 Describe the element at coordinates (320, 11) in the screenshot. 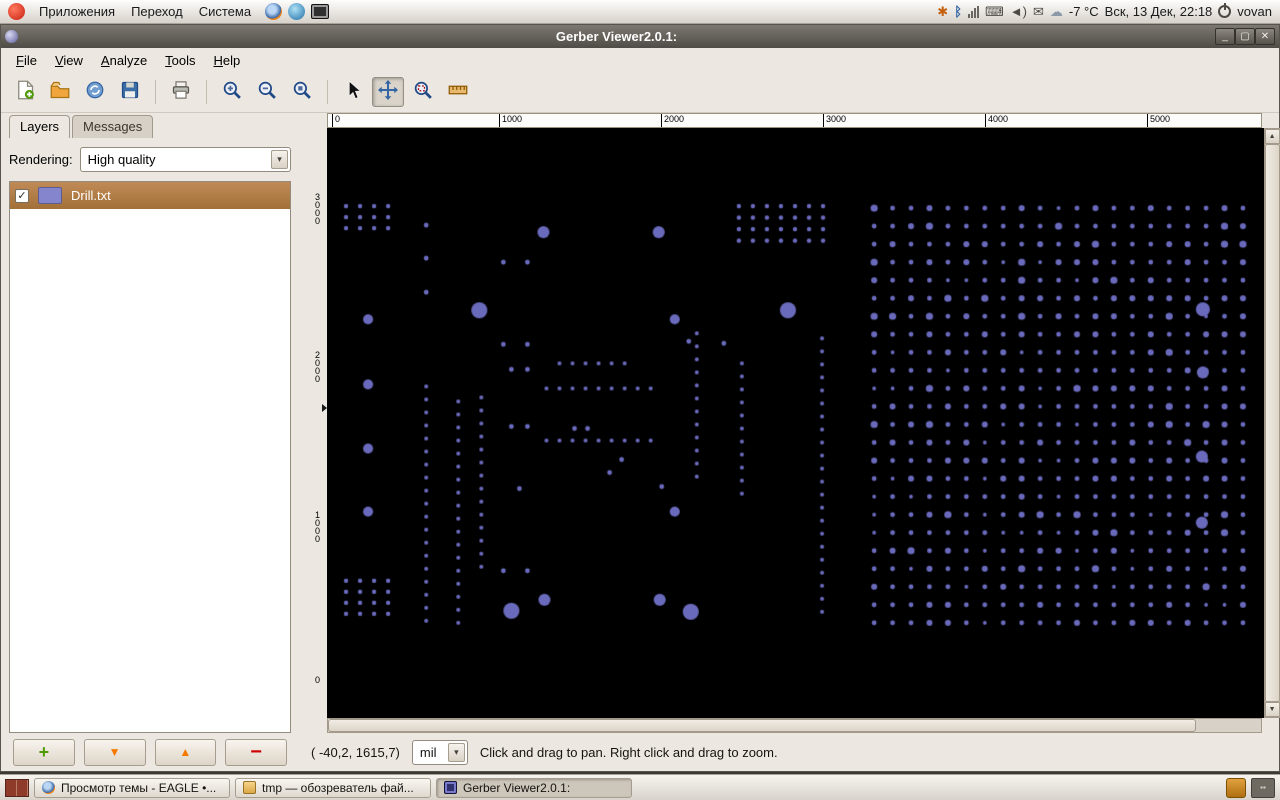

I see `terminal-launcher-icon` at that location.